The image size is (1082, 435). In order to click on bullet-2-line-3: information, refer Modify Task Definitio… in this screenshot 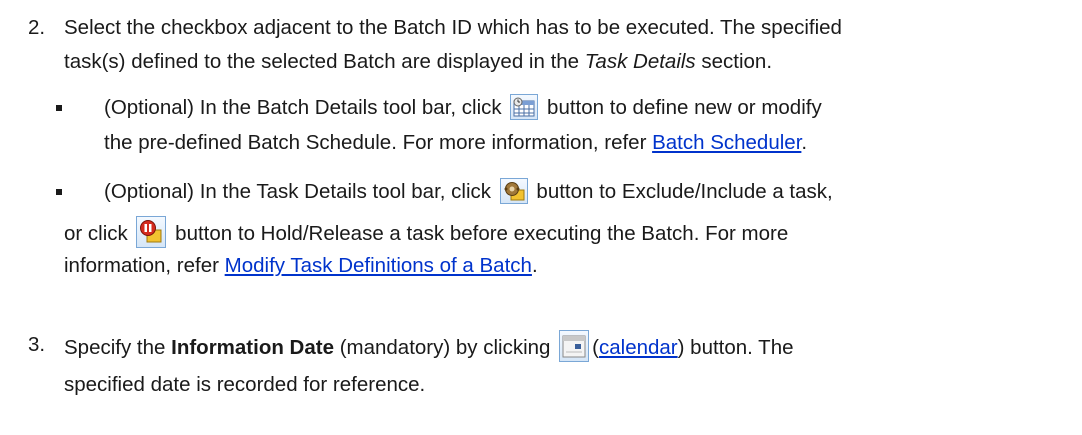, I will do `click(301, 266)`.